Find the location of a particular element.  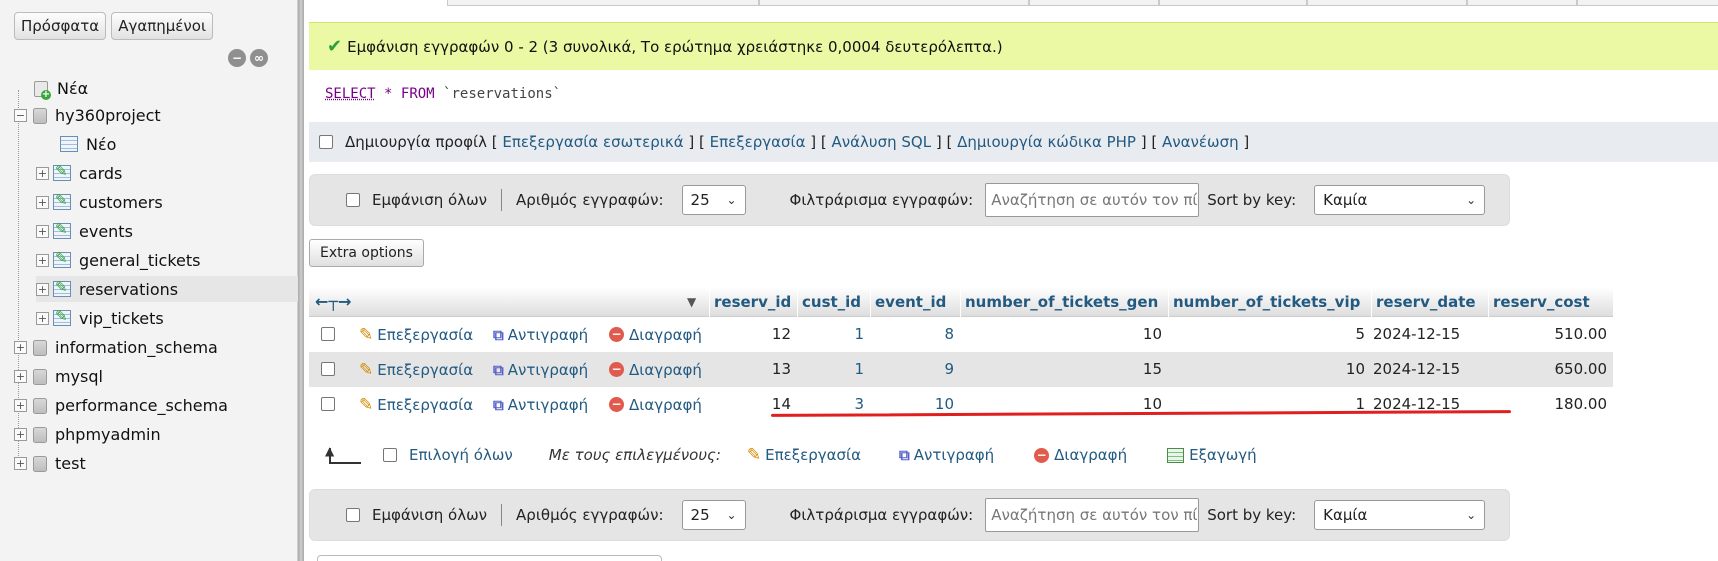

tree-item-reservations: + reservations is located at coordinates (167, 289).